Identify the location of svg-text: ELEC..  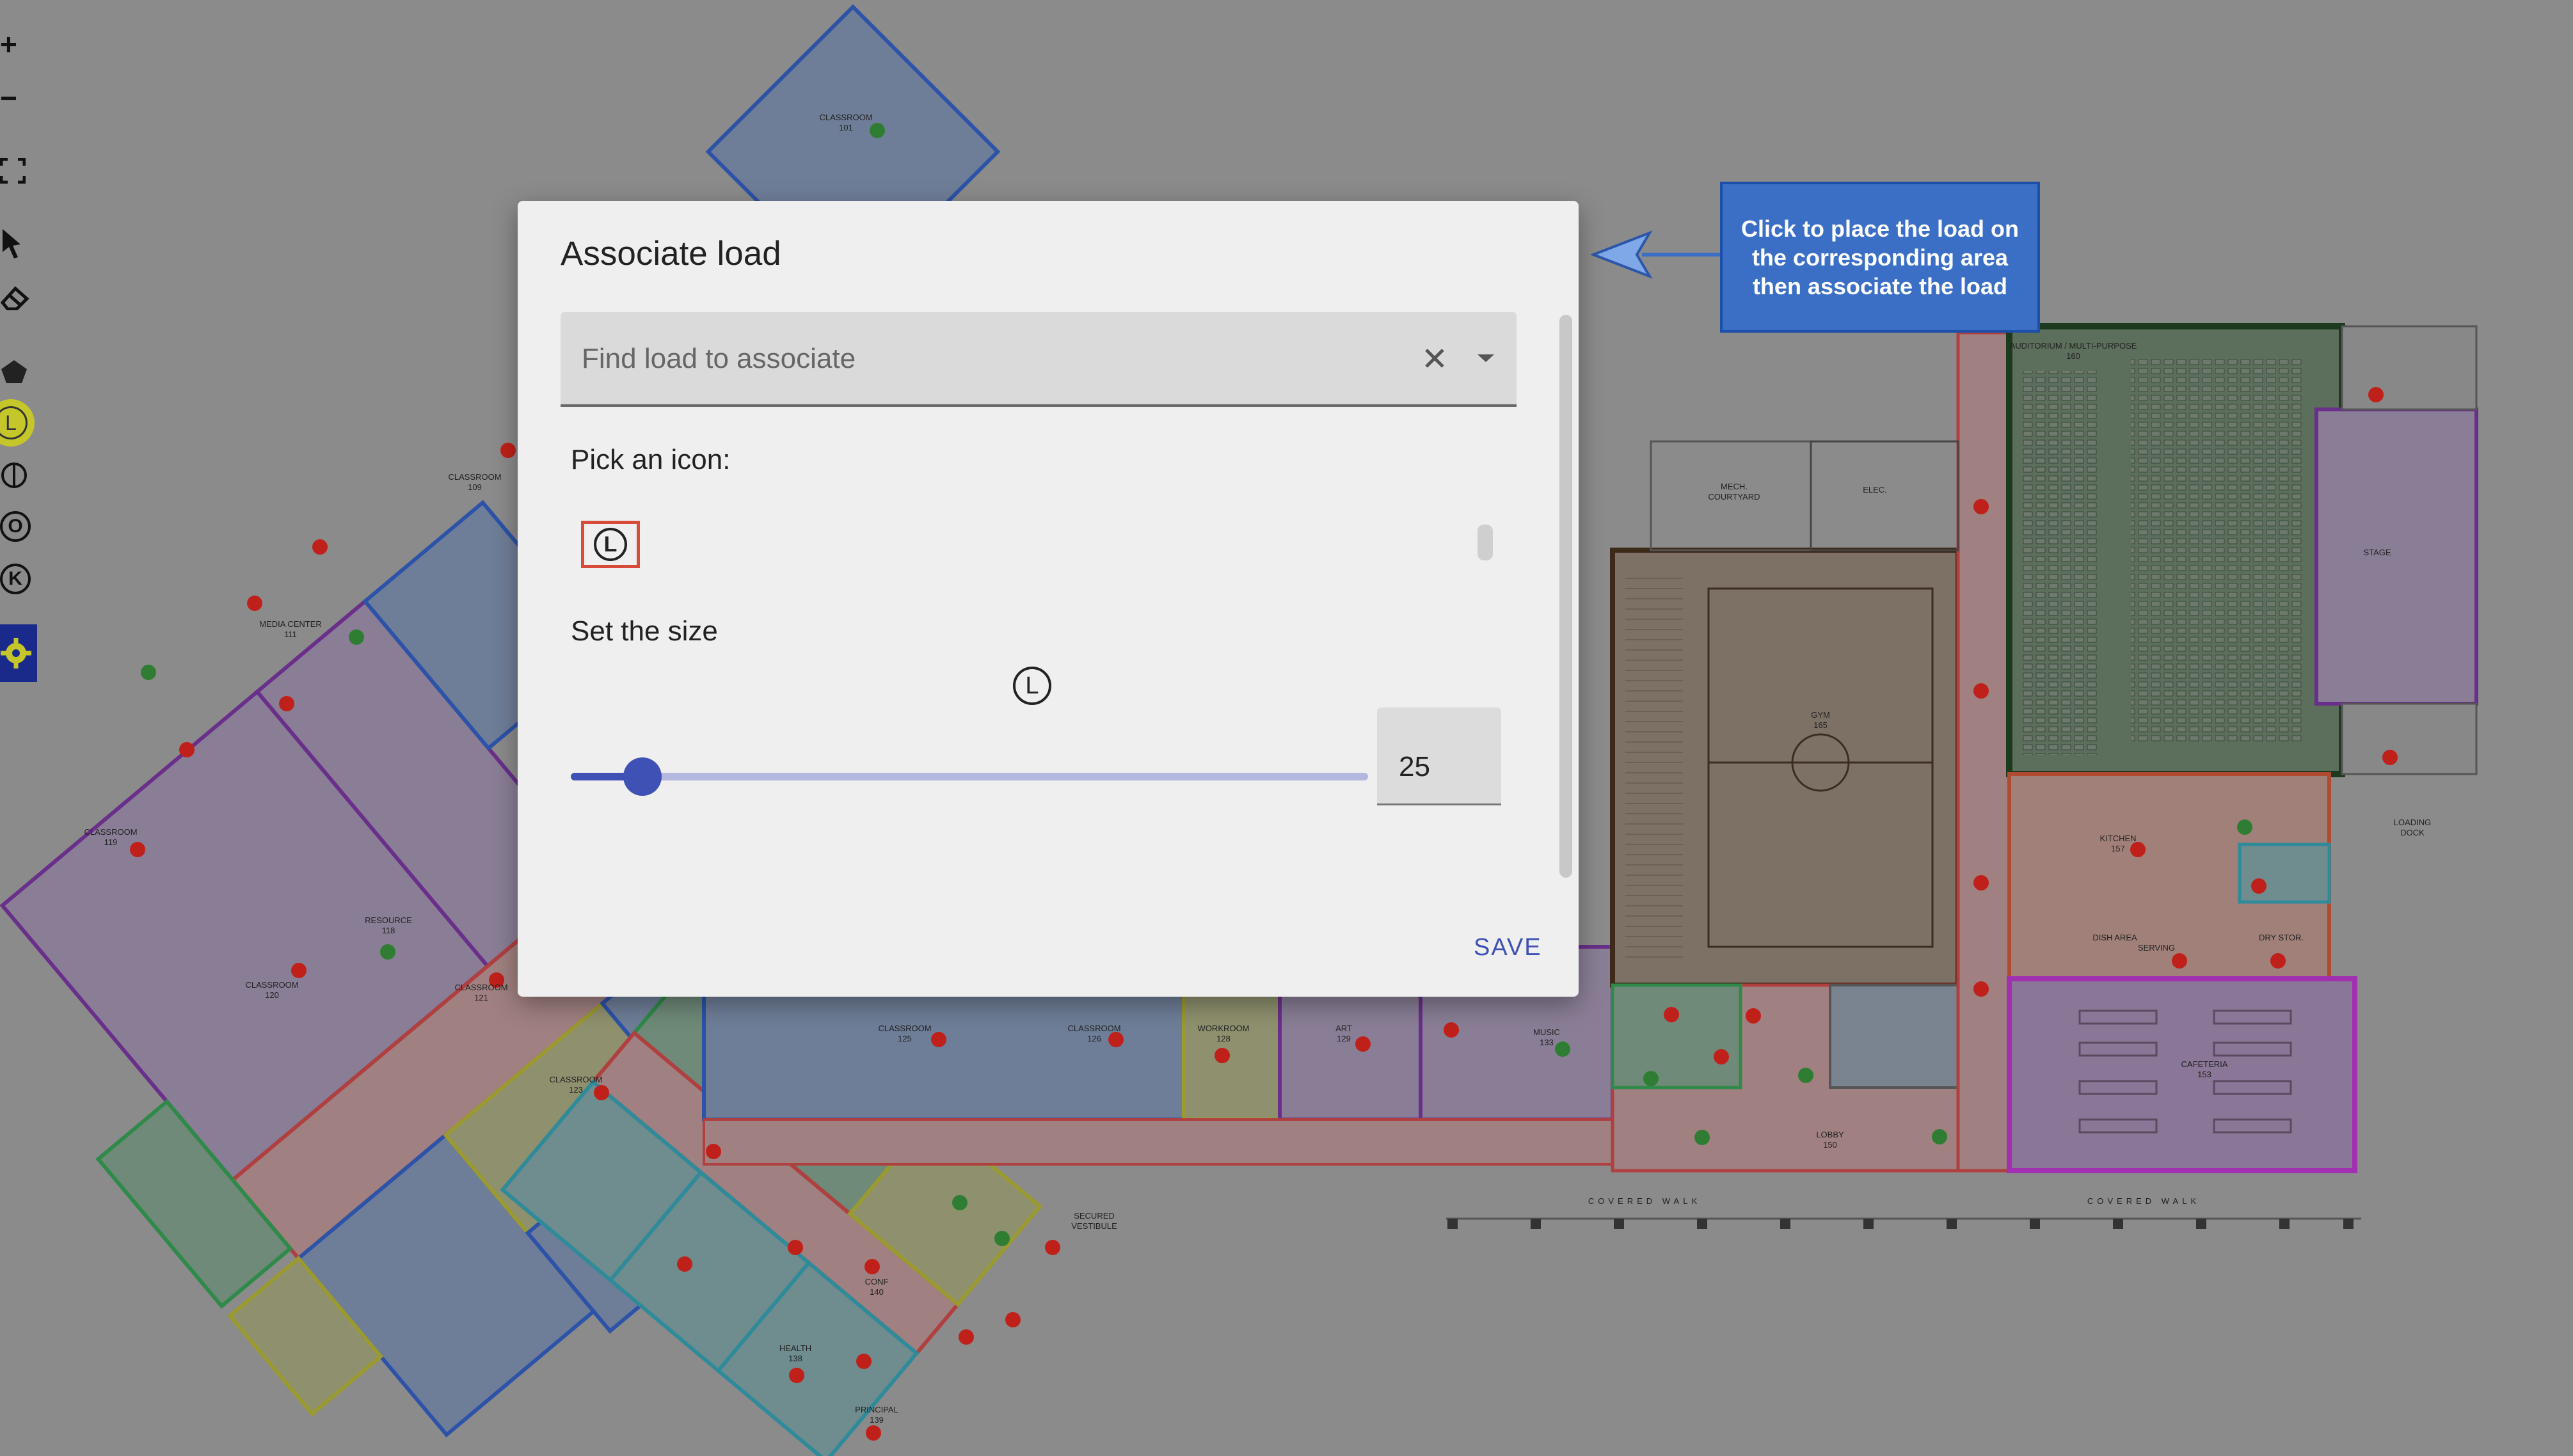
(1875, 490).